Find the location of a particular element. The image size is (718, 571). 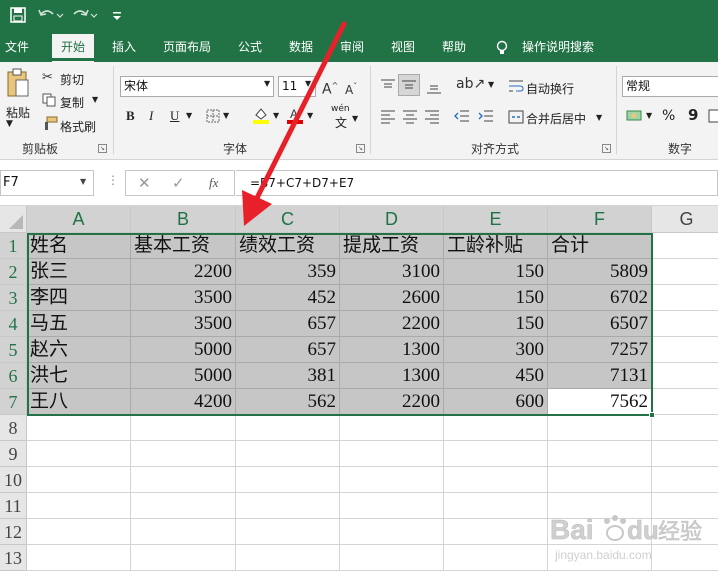

row-header-6: 6 is located at coordinates (13, 376).